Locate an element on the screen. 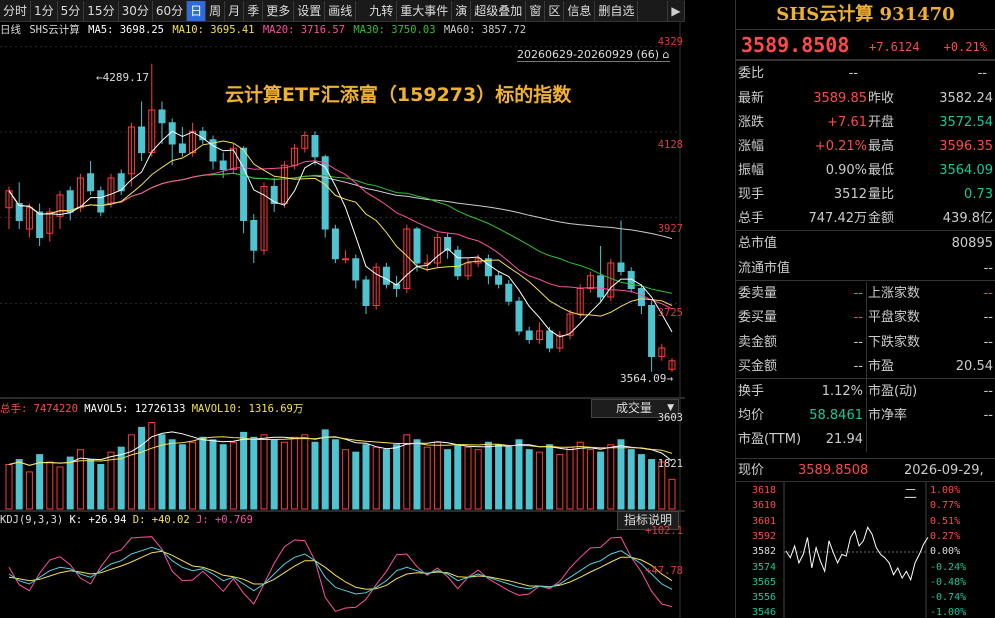 The image size is (995, 618). kdj-axis-label: +102.1 is located at coordinates (664, 531).